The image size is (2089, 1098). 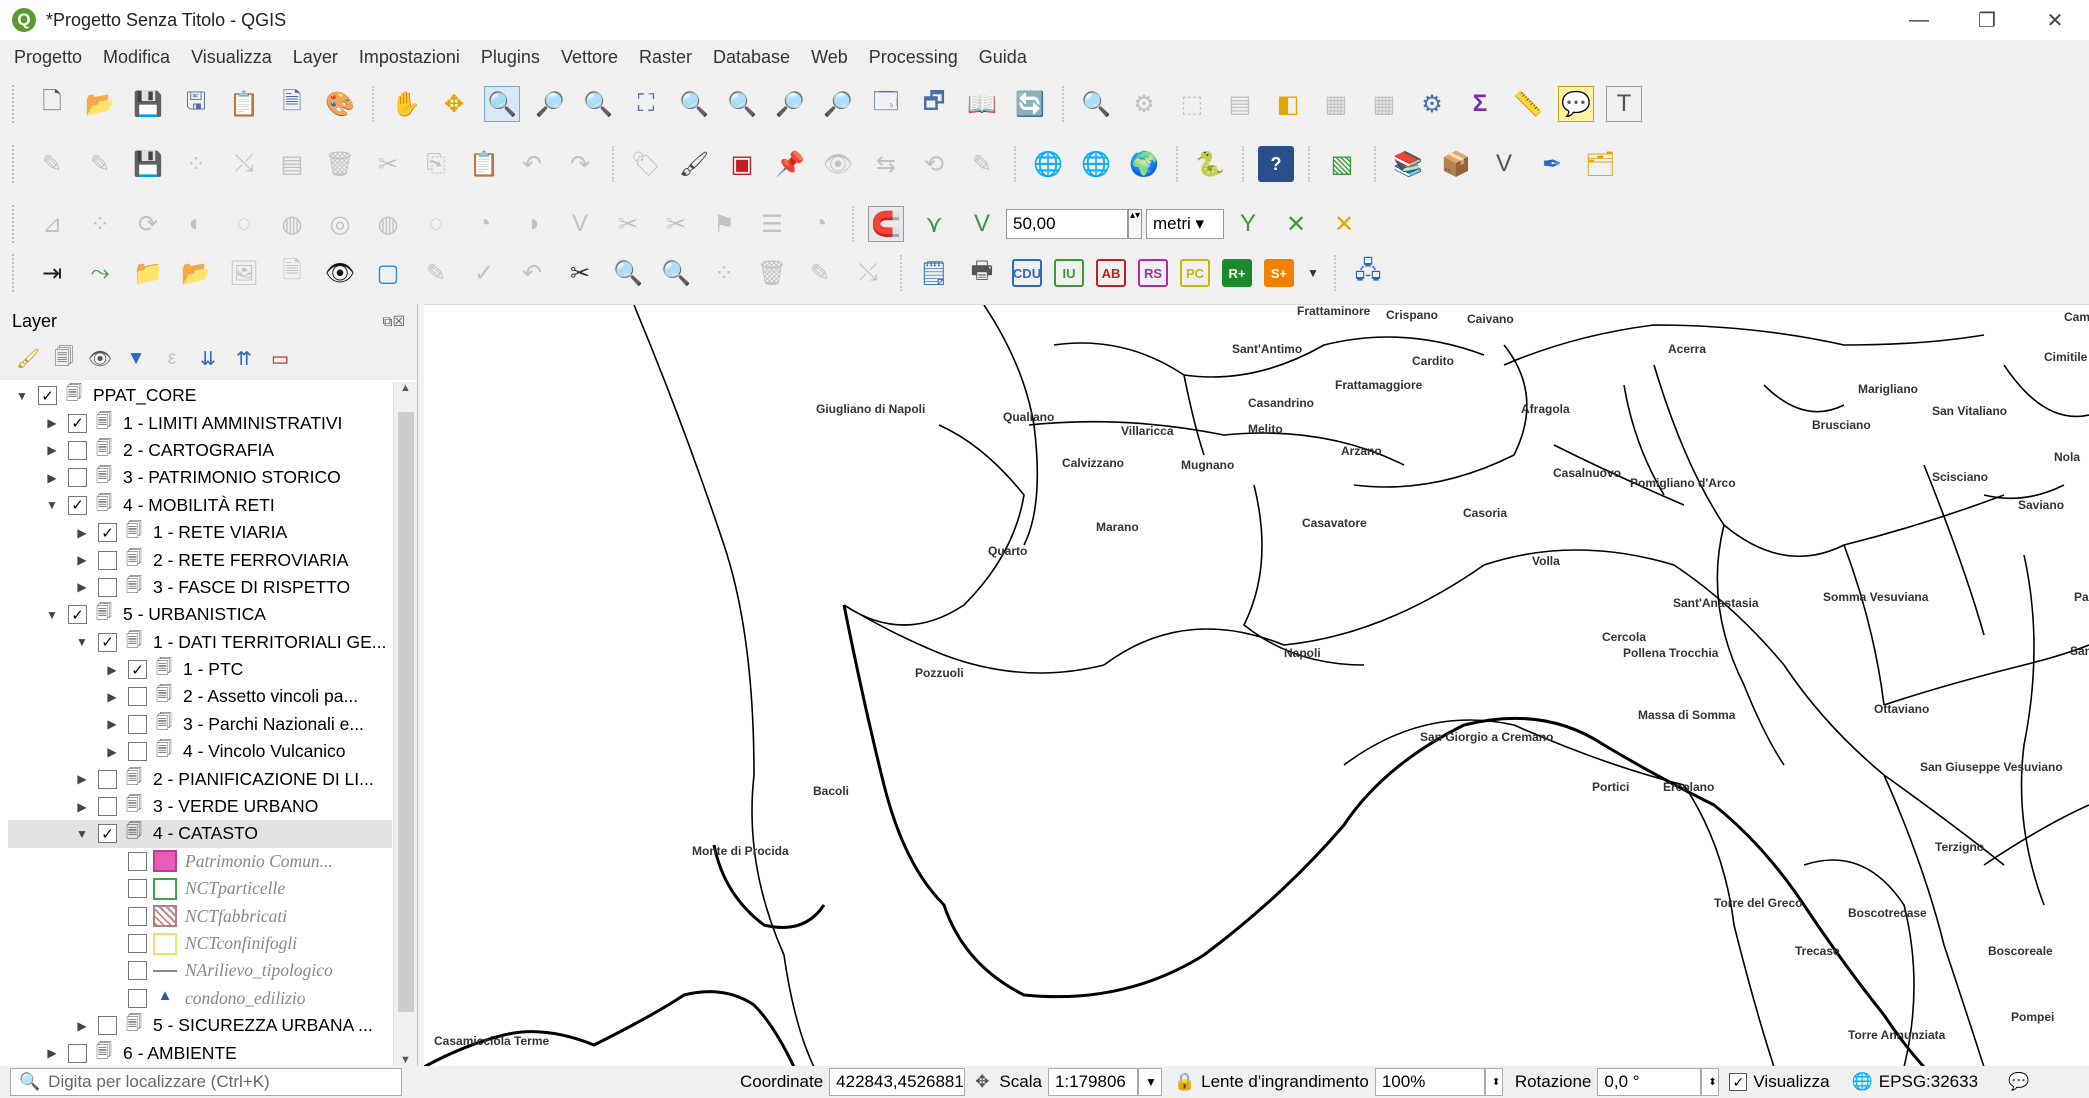 What do you see at coordinates (913, 57) in the screenshot?
I see `menu-processing: Processing` at bounding box center [913, 57].